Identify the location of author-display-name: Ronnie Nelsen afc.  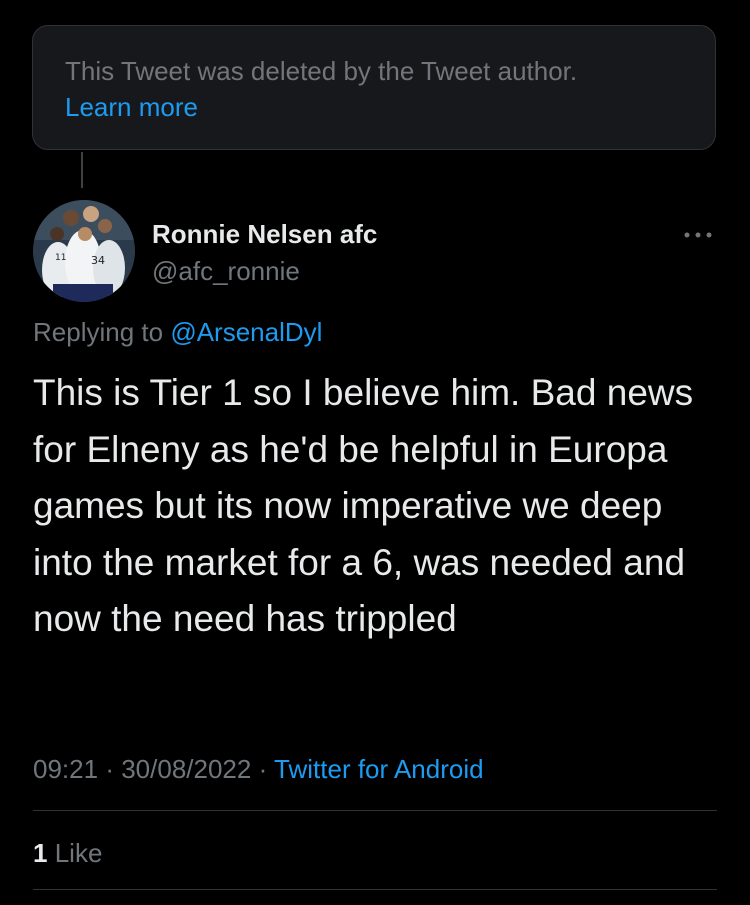
(264, 234).